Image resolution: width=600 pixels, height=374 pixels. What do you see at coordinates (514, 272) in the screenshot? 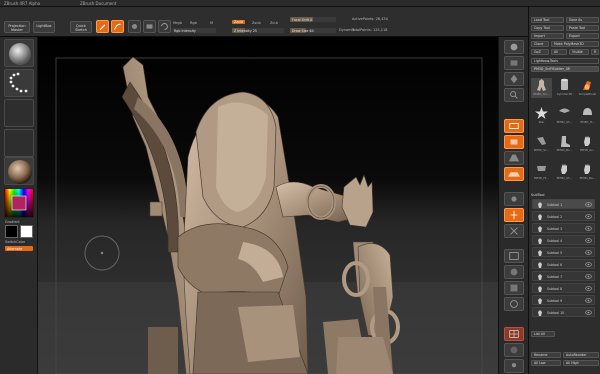
I see `move-view-button` at bounding box center [514, 272].